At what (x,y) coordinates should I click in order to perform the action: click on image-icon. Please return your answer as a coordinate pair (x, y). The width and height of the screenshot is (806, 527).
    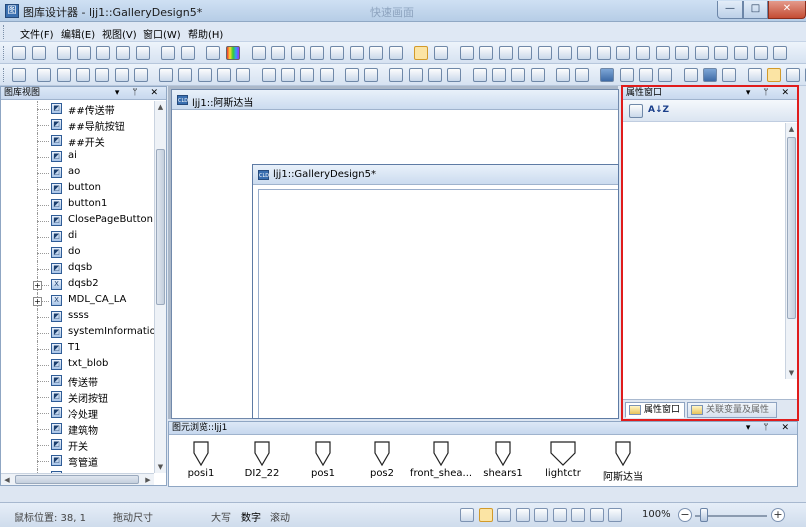
    Looking at the image, I should click on (701, 53).